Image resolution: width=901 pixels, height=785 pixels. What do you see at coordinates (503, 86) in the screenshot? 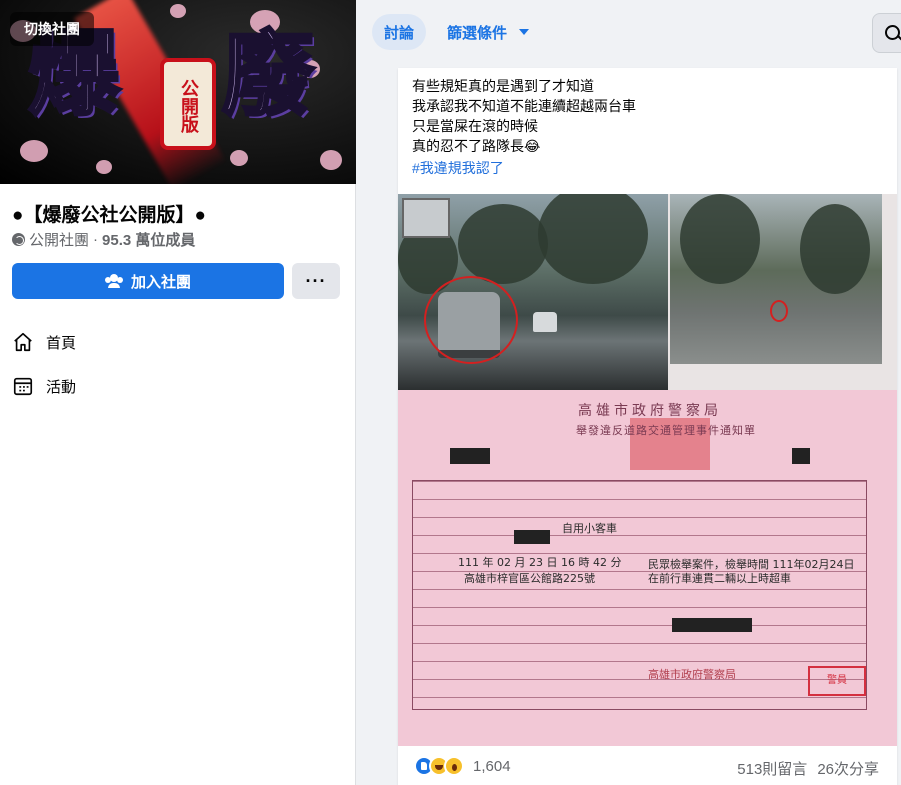
I see `post-line: 有些規矩真的是遇到了才知道` at bounding box center [503, 86].